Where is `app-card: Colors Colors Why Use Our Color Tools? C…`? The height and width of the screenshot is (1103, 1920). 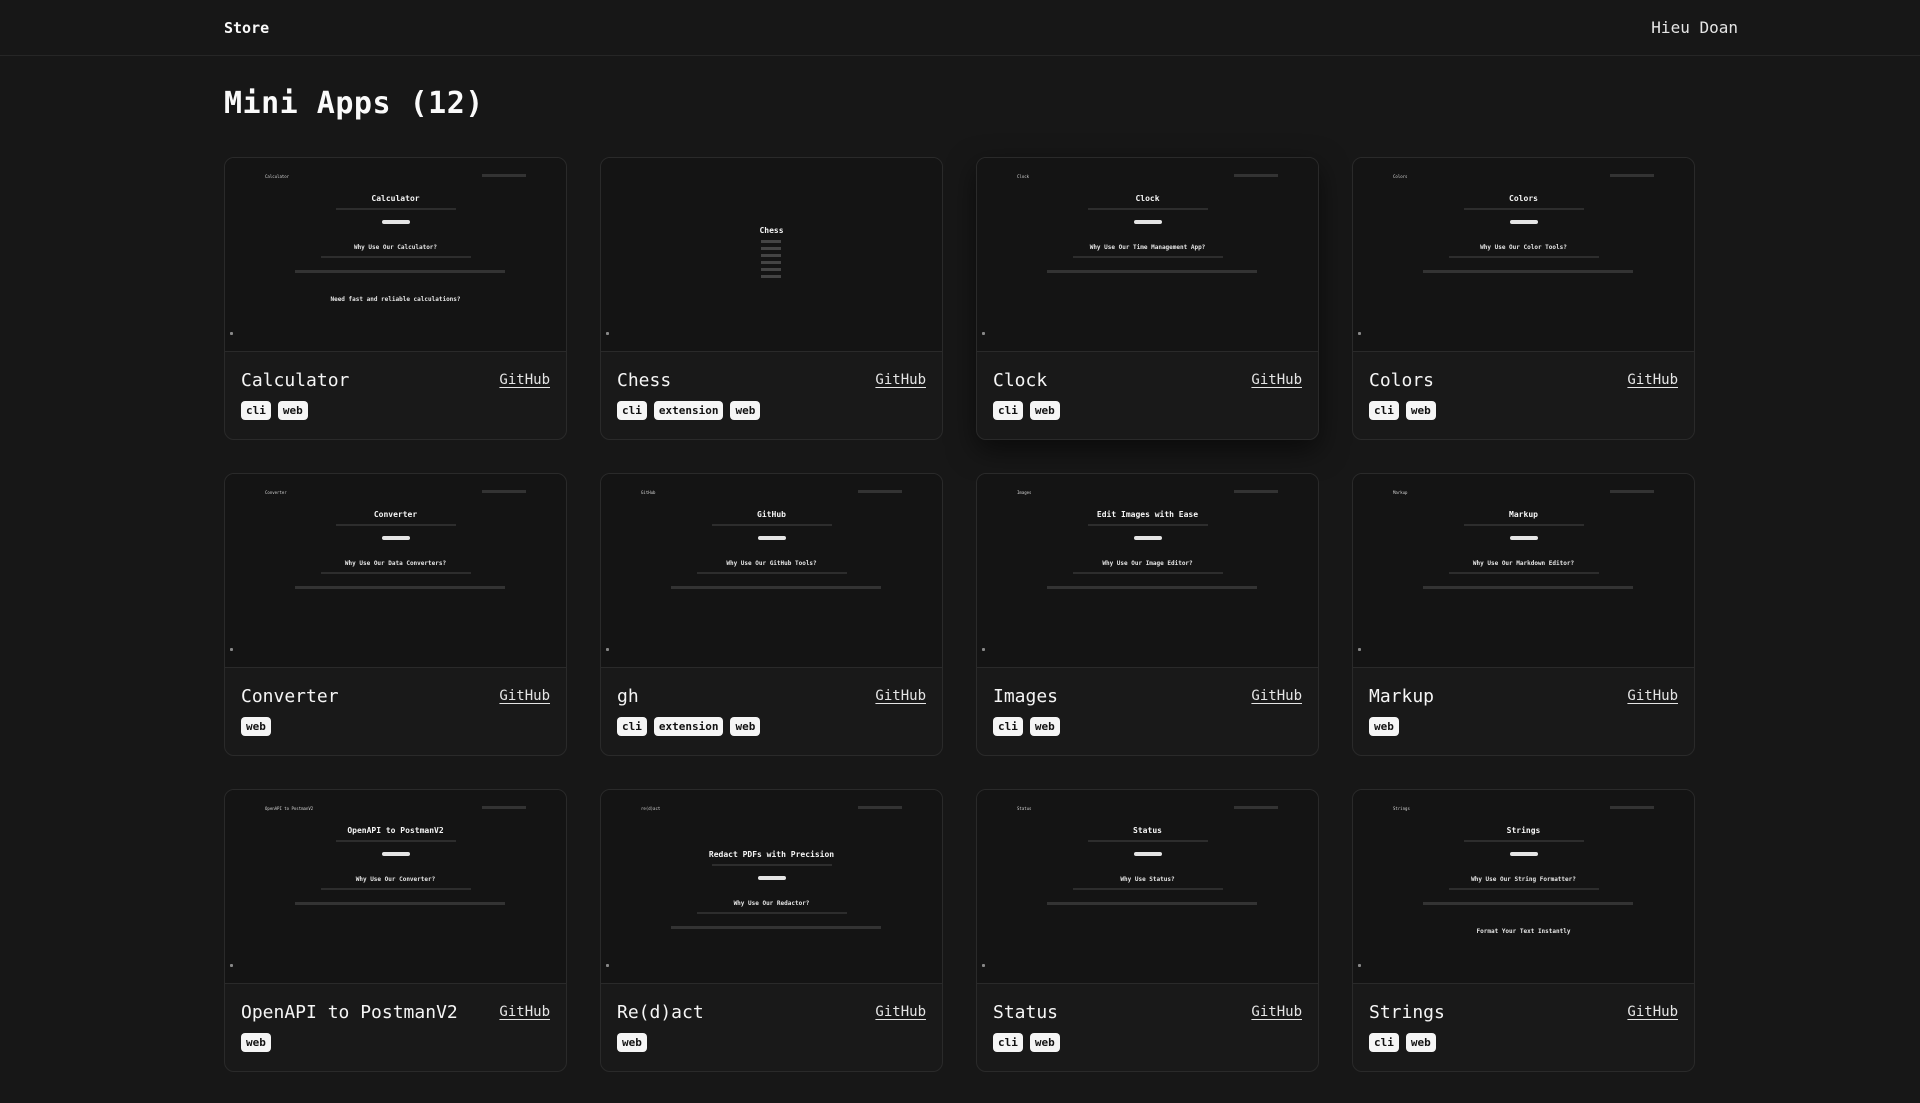 app-card: Colors Colors Why Use Our Color Tools? C… is located at coordinates (1523, 298).